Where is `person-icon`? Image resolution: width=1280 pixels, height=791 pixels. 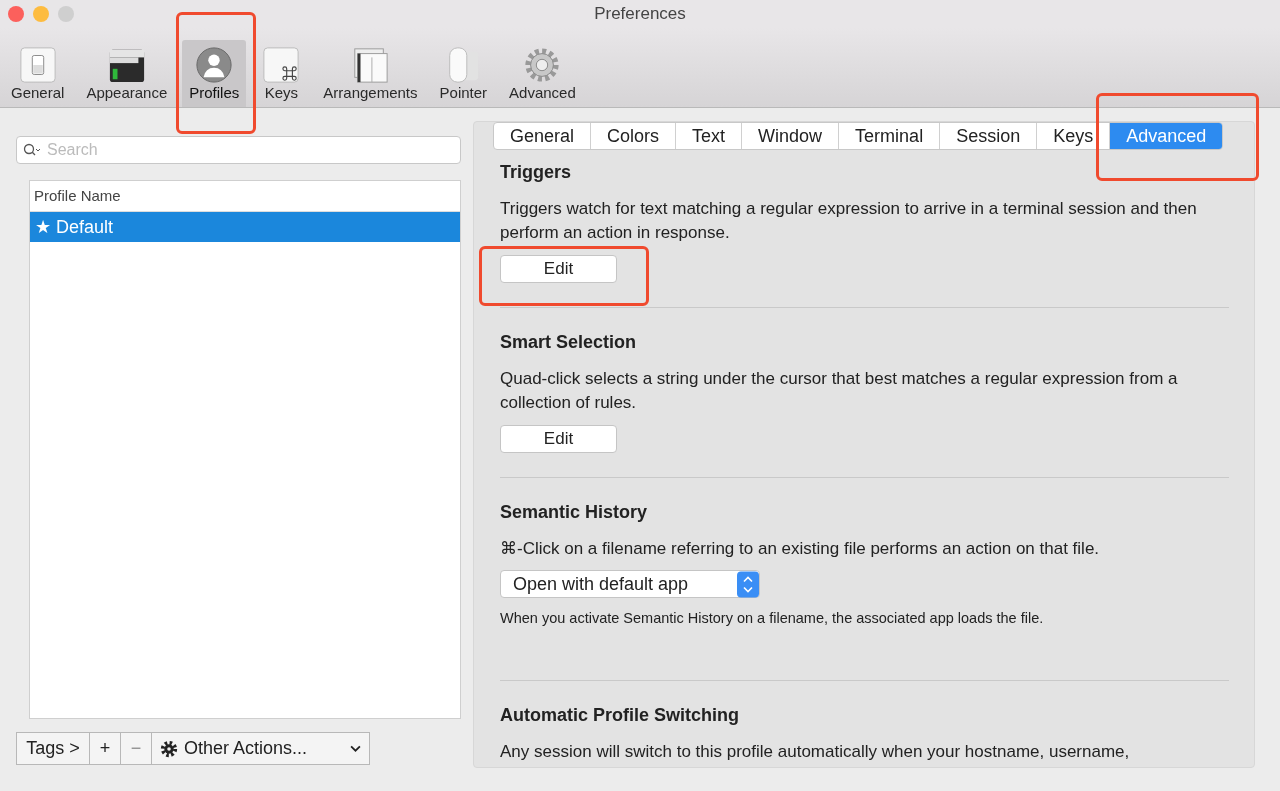 person-icon is located at coordinates (214, 65).